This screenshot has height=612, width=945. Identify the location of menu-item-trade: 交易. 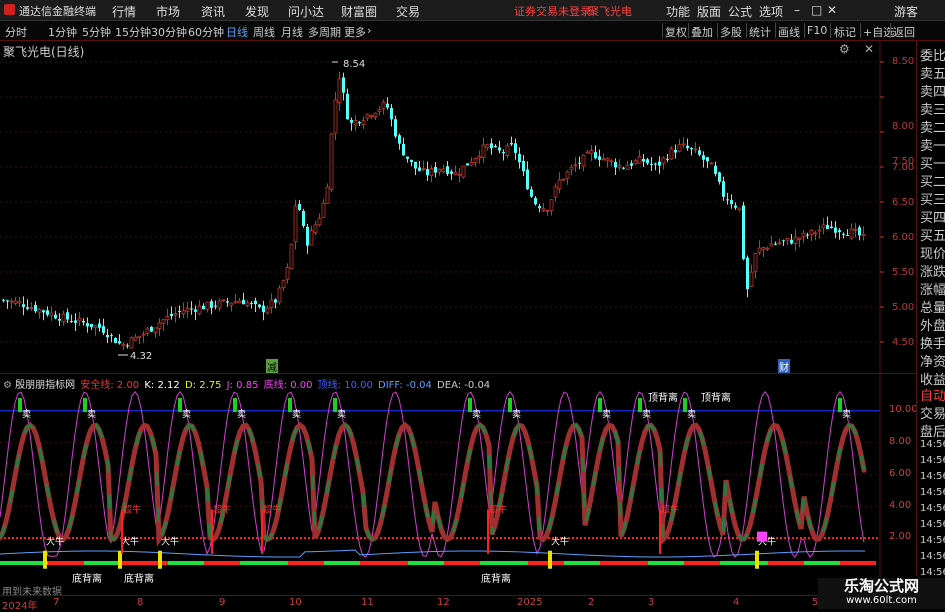
(408, 11).